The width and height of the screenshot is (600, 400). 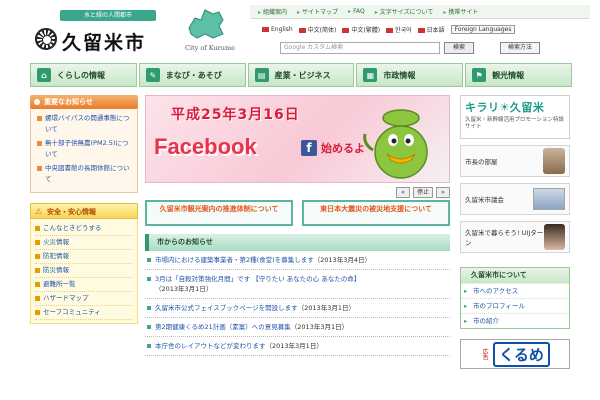 What do you see at coordinates (410, 75) in the screenshot?
I see `nav-tab-government: ▦ 市政情報` at bounding box center [410, 75].